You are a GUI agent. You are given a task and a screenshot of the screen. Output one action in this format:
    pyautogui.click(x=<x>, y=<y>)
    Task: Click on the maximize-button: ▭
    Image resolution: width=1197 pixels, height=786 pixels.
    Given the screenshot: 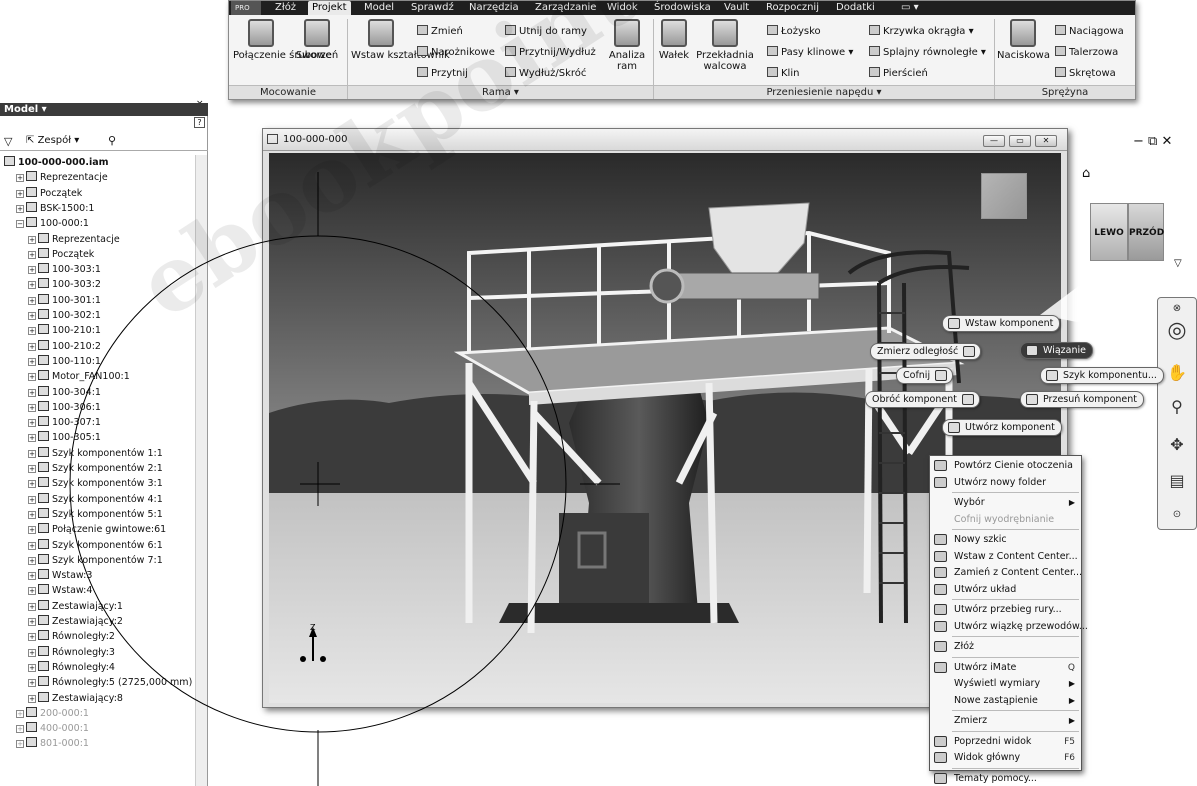 What is the action you would take?
    pyautogui.click(x=1020, y=141)
    